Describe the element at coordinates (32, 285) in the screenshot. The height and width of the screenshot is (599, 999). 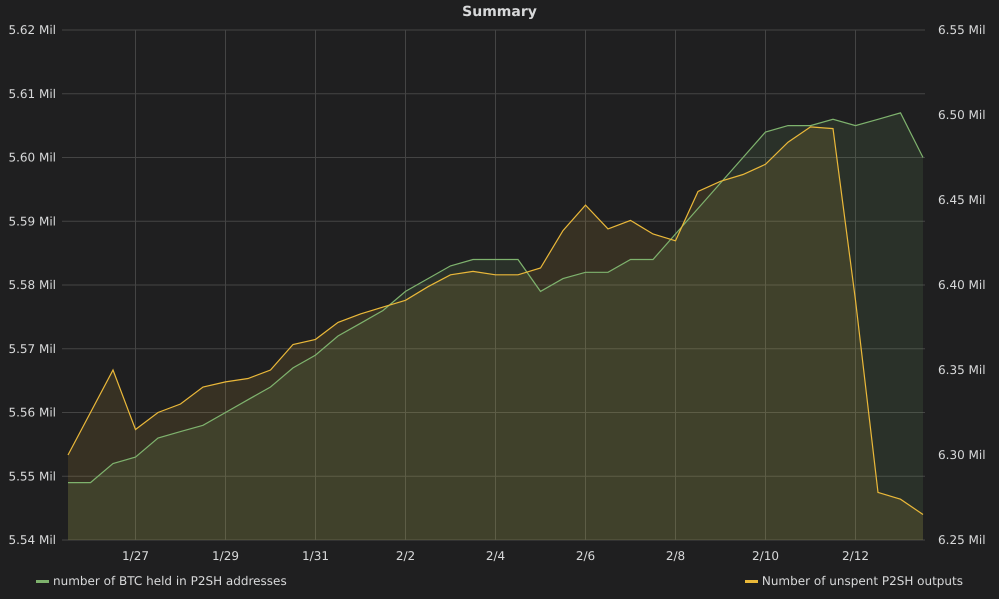
I see `axis-label: 5.58 Mil` at that location.